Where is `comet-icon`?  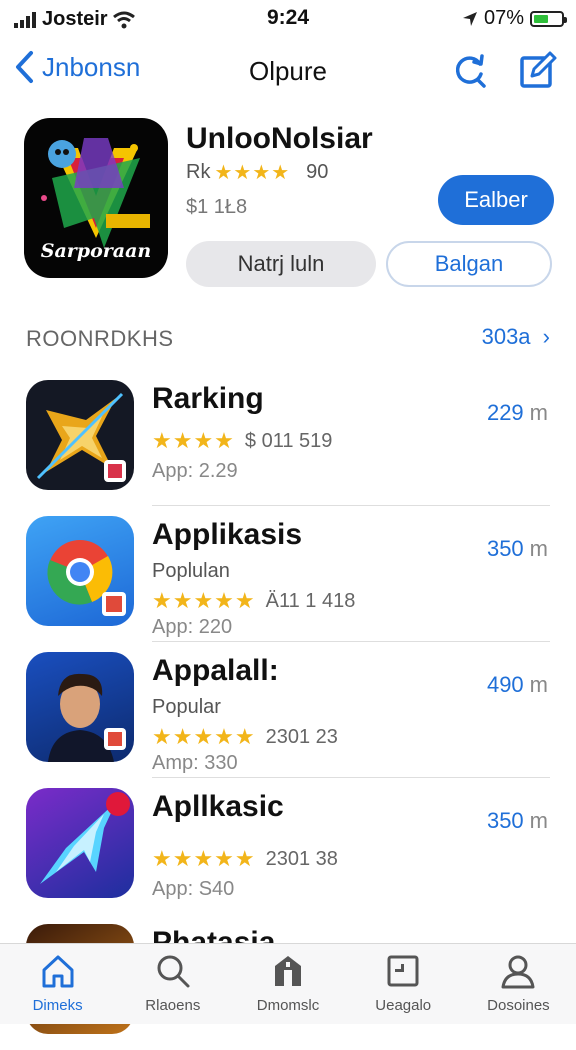
comet-icon is located at coordinates (85, 838).